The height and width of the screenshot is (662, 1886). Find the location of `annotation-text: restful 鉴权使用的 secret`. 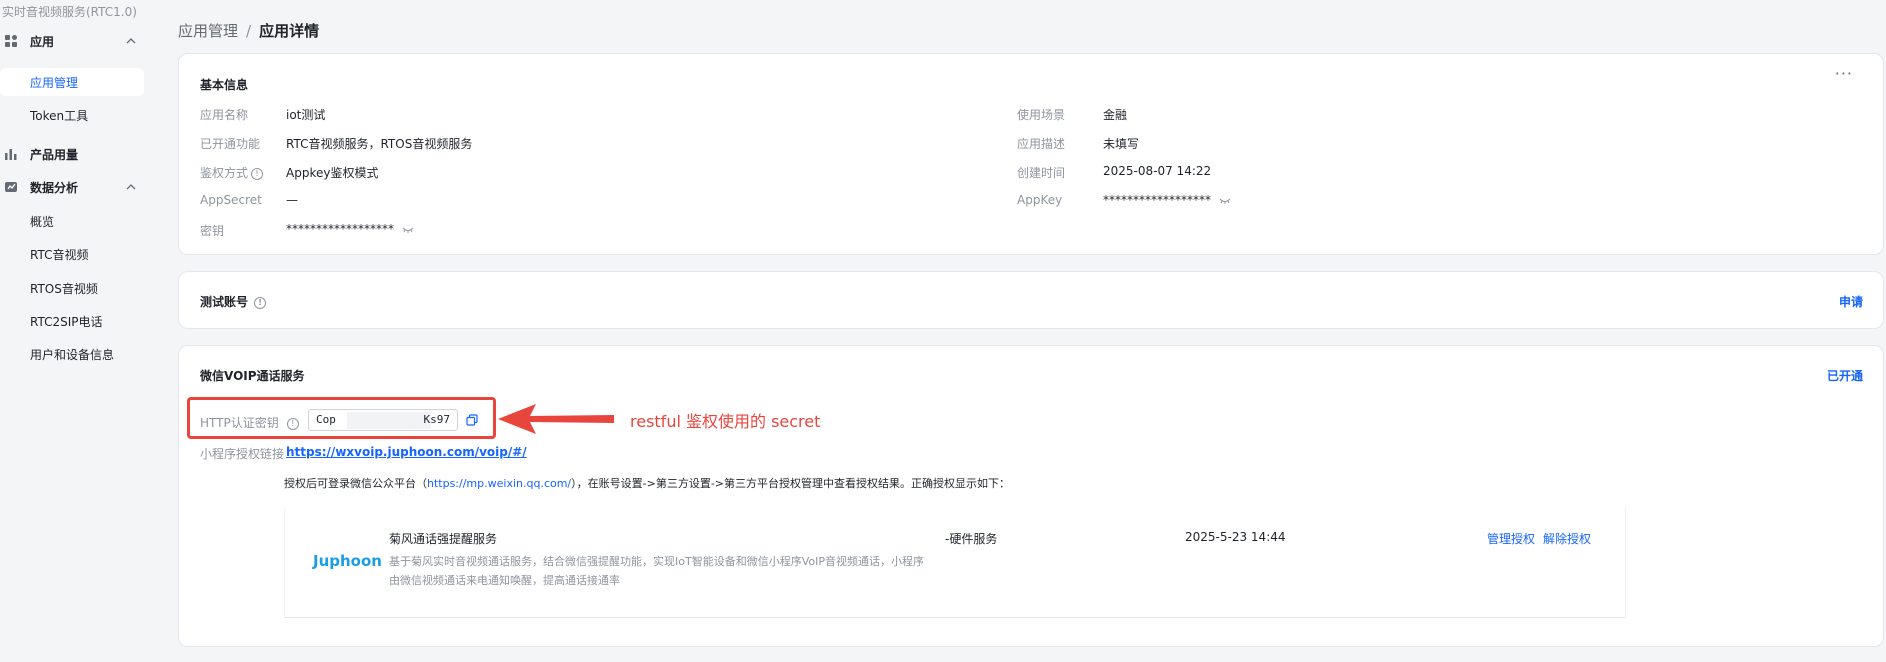

annotation-text: restful 鉴权使用的 secret is located at coordinates (725, 421).